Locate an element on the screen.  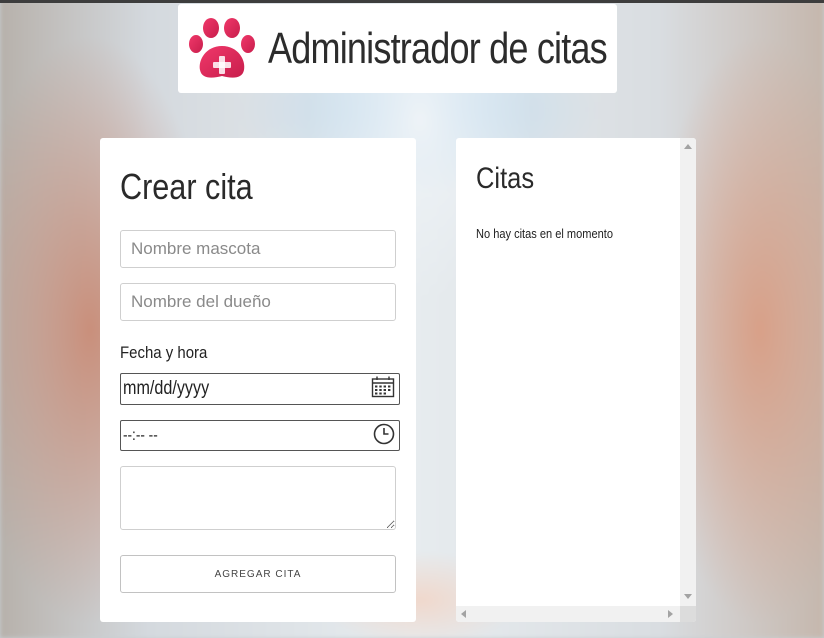
symptoms-textarea is located at coordinates (258, 498).